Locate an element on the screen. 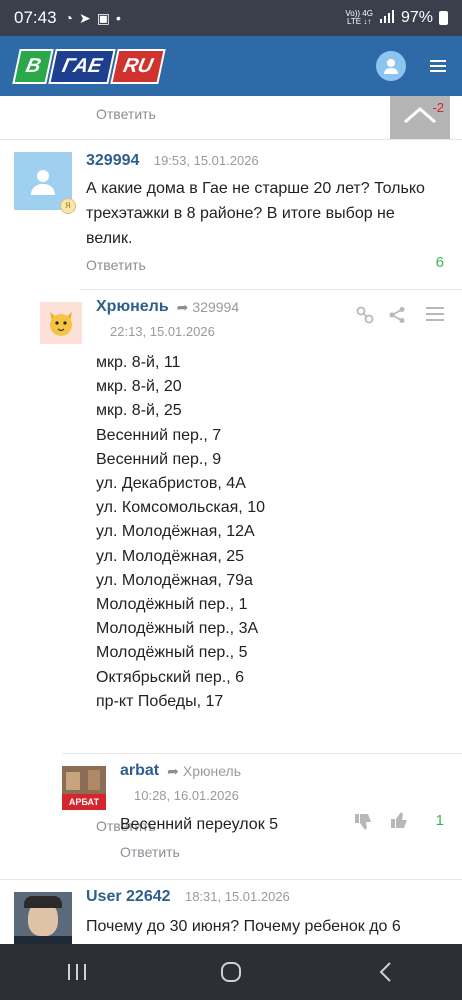 The height and width of the screenshot is (1000, 462). home-icon is located at coordinates (231, 972).